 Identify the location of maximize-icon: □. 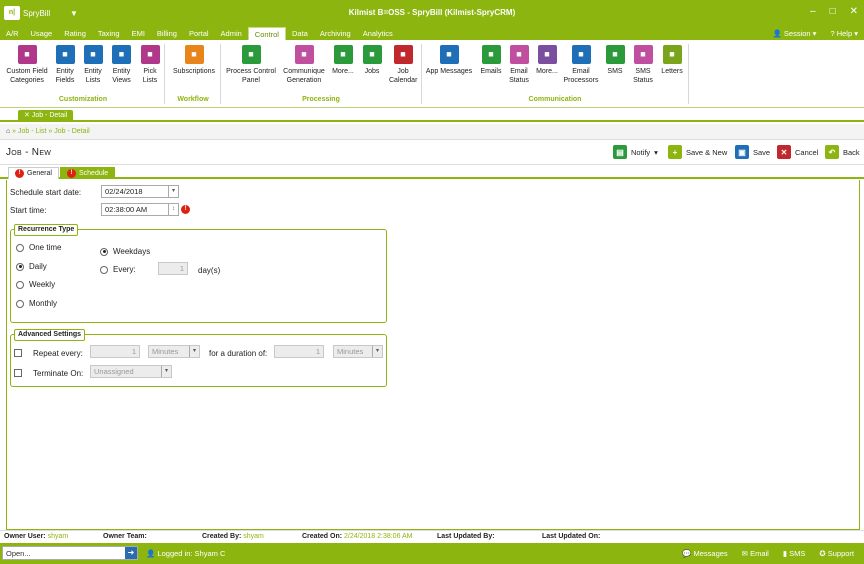
(833, 11).